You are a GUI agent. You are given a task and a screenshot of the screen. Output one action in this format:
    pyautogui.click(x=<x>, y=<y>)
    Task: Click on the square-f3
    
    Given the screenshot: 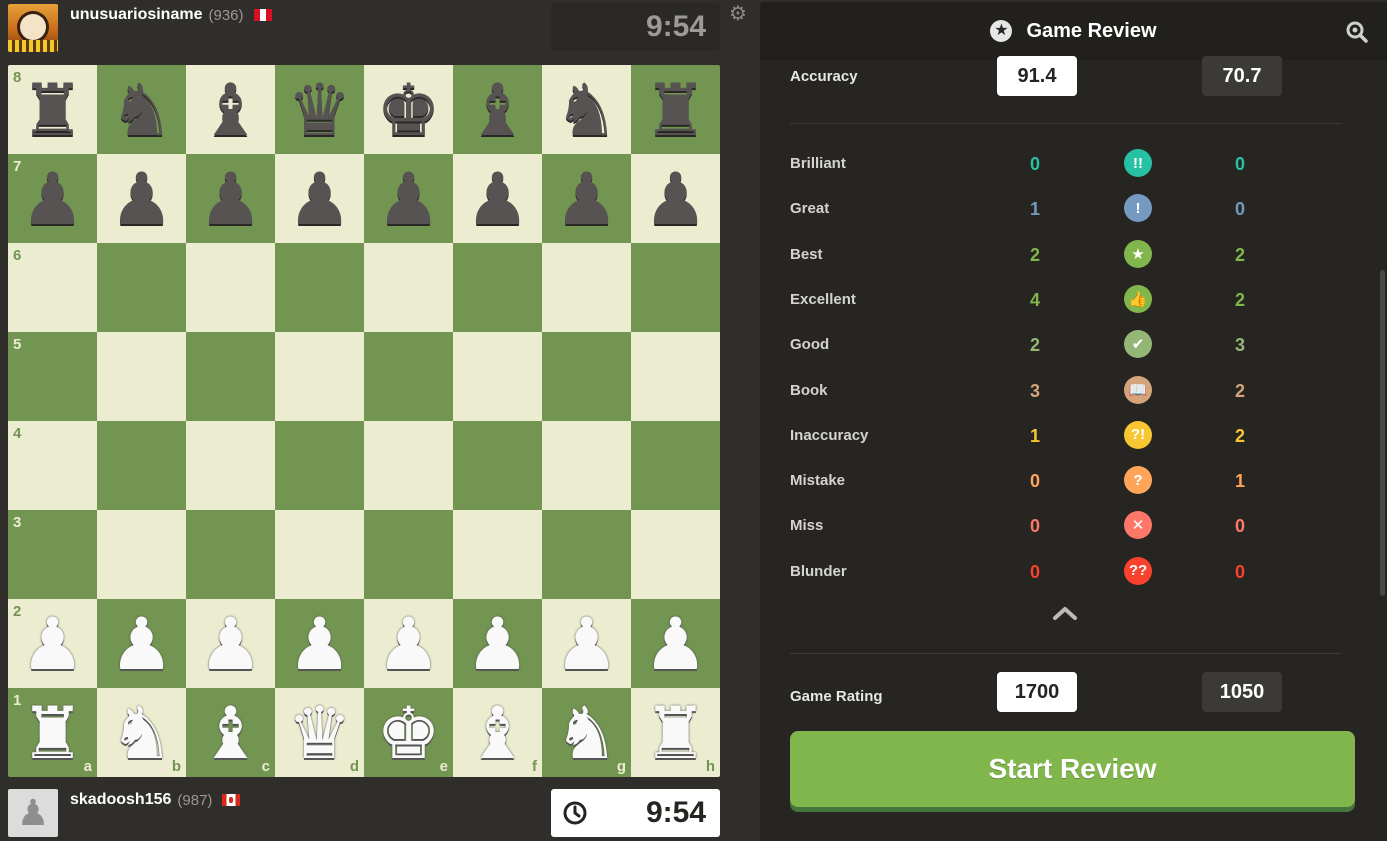 What is the action you would take?
    pyautogui.click(x=497, y=554)
    